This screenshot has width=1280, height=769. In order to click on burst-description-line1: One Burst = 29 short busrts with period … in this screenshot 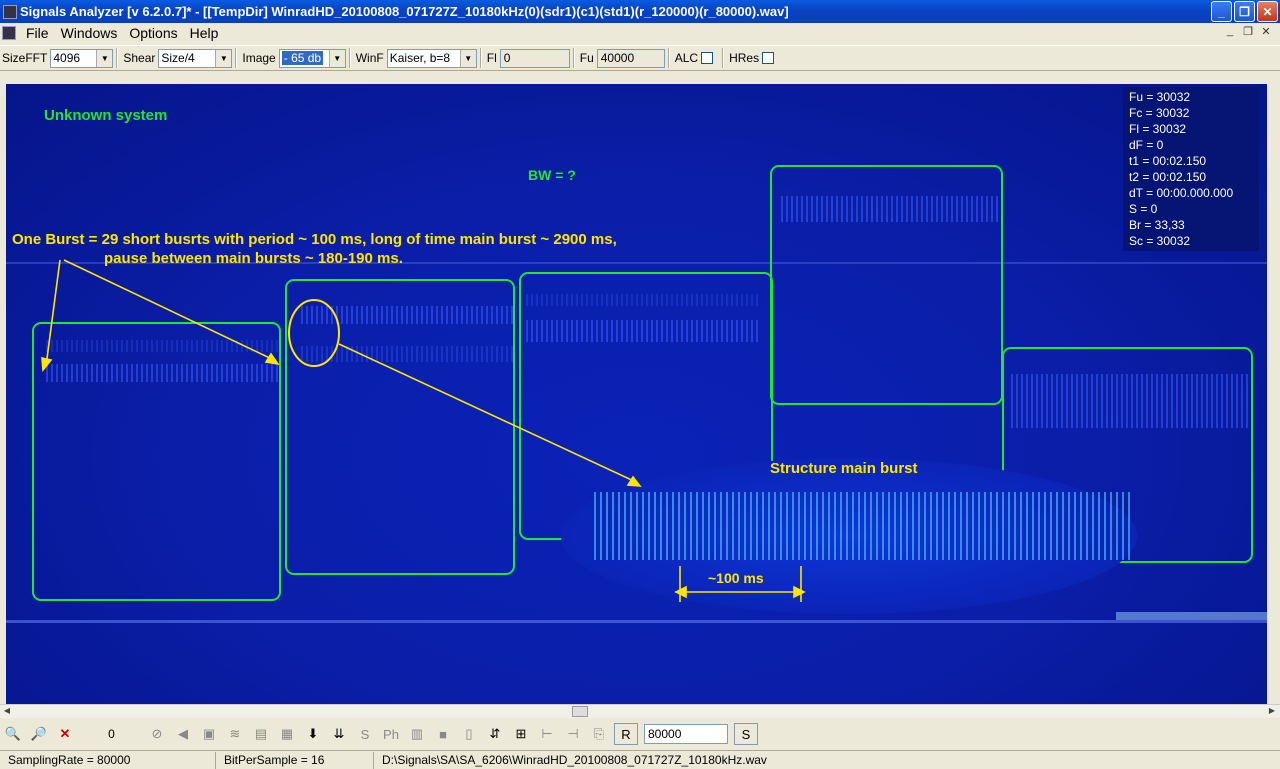, I will do `click(314, 239)`.